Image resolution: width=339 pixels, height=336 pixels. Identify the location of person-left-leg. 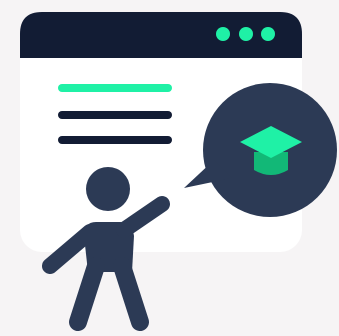
(87, 294).